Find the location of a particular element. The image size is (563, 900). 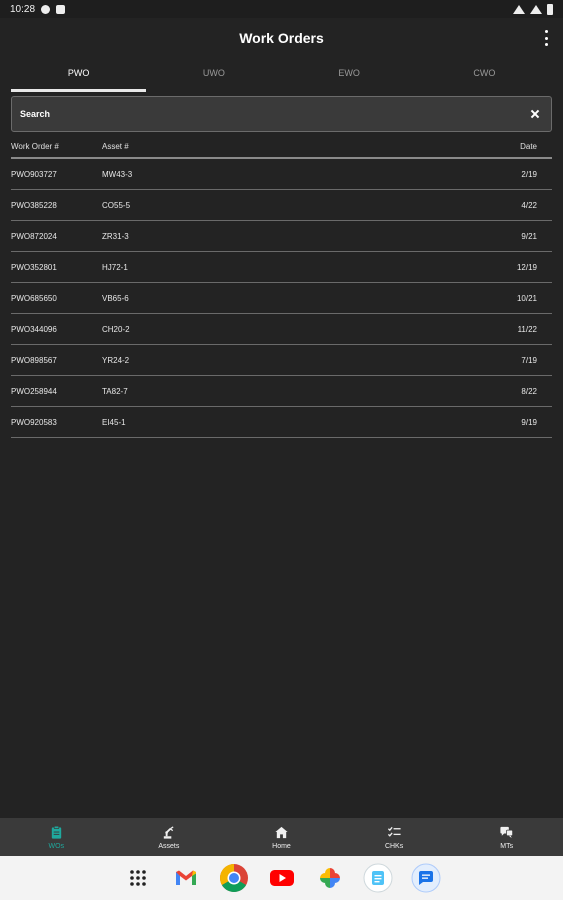

youtube-icon is located at coordinates (282, 878).